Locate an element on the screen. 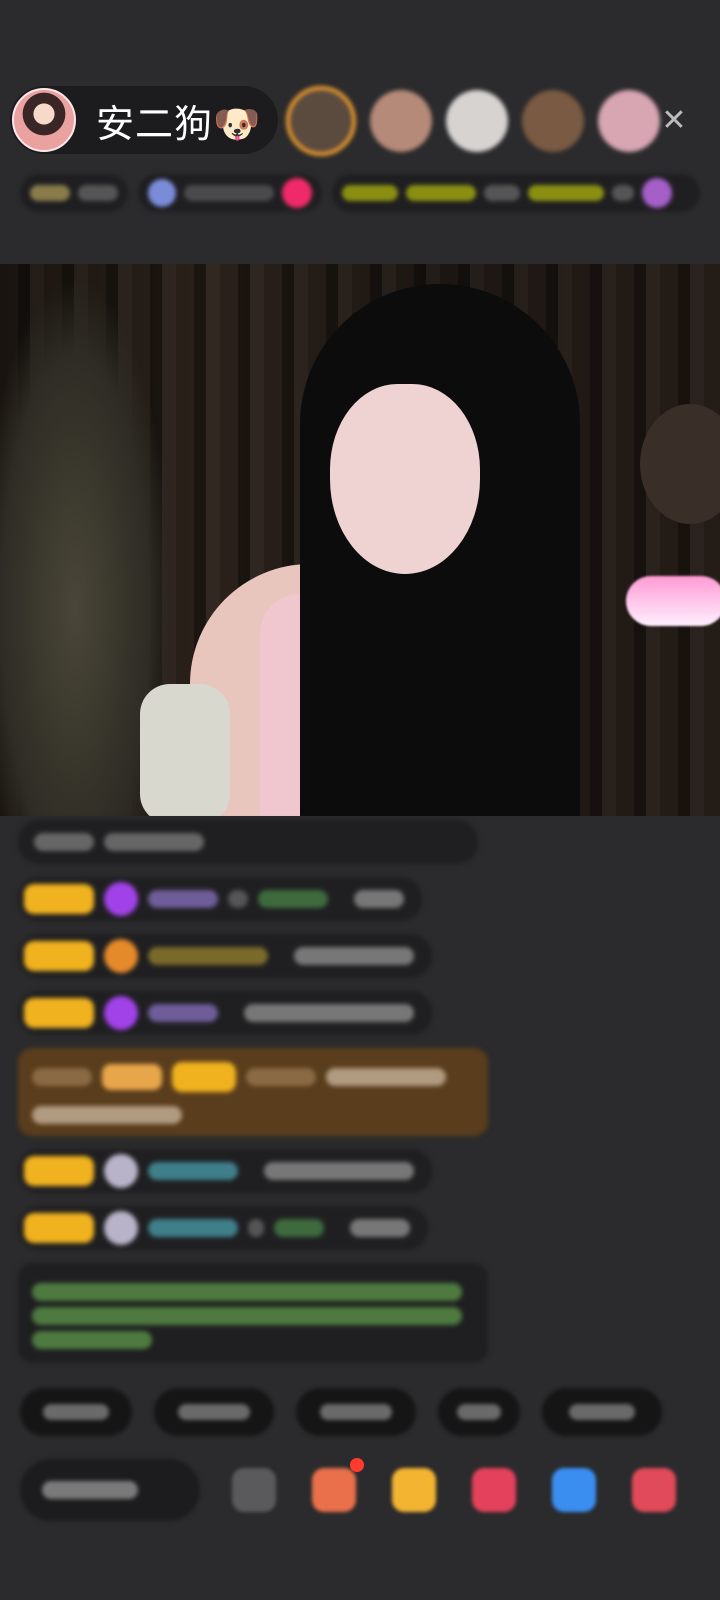 The image size is (720, 1600). top-viewers is located at coordinates (473, 121).